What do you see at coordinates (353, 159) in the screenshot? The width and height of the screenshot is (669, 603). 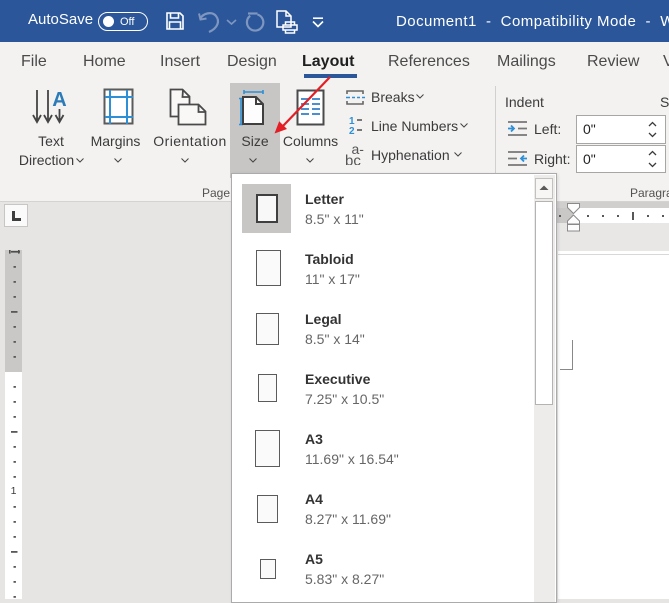 I see `svg-text: bc` at bounding box center [353, 159].